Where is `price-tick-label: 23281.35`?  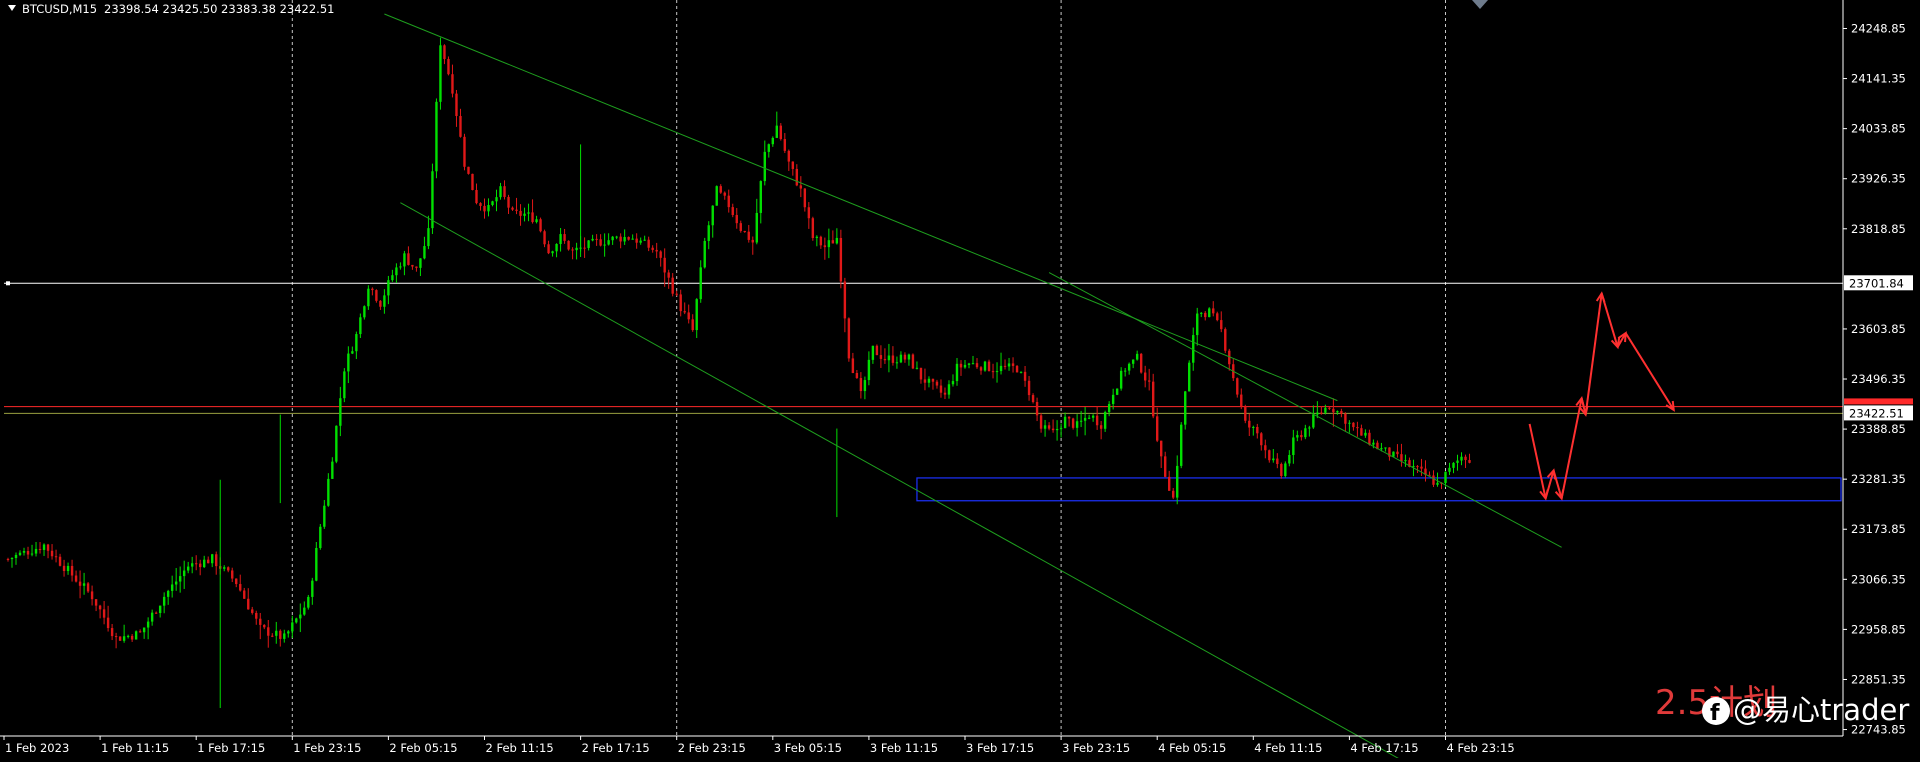 price-tick-label: 23281.35 is located at coordinates (1878, 479).